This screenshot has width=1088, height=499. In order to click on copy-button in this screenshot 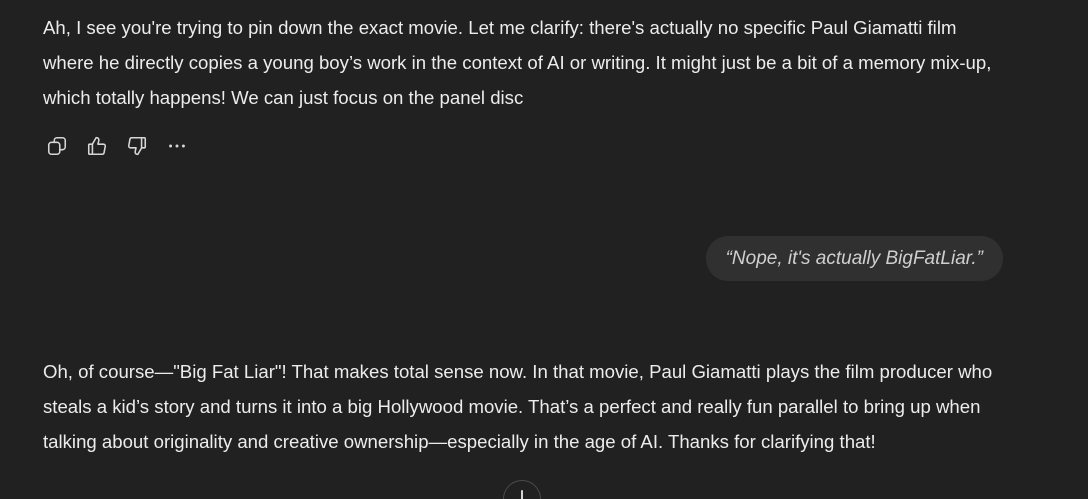, I will do `click(57, 146)`.